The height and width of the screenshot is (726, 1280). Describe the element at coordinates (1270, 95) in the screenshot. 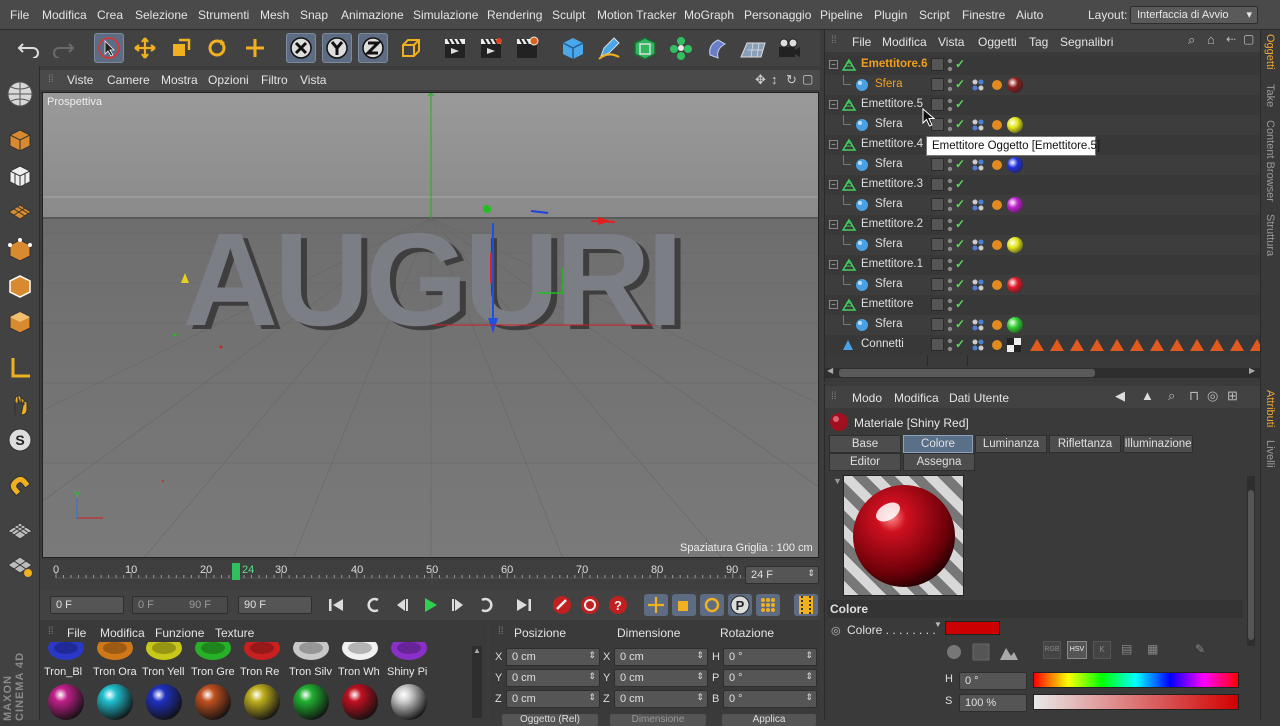

I see `side-tab-take: Take` at that location.